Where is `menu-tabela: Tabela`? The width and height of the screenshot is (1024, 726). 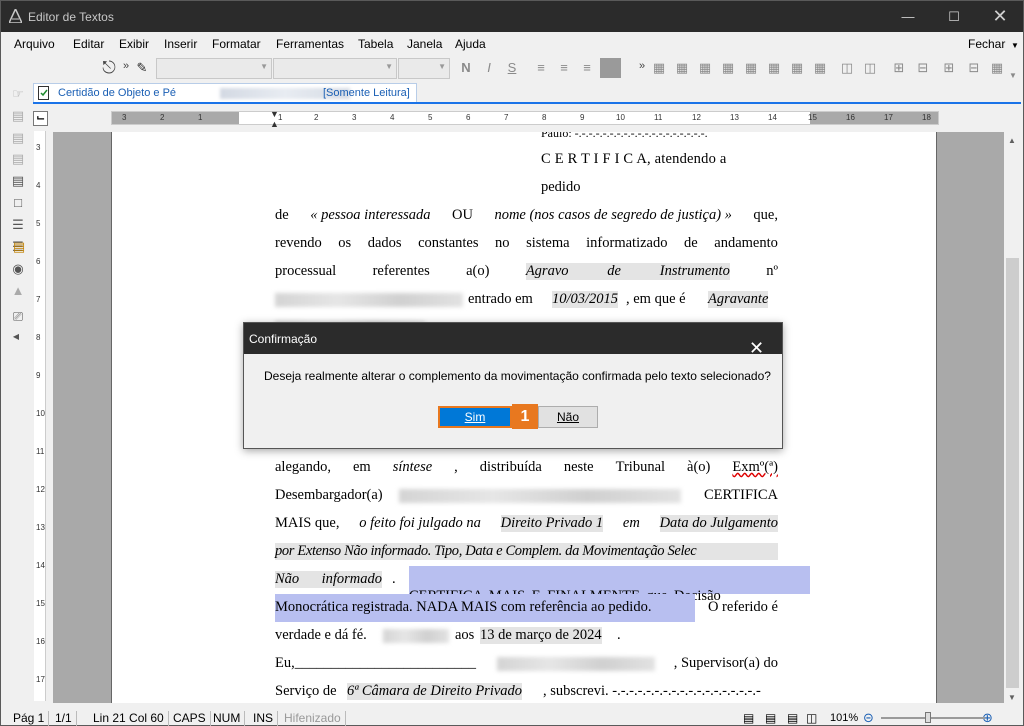
menu-tabela: Tabela is located at coordinates (375, 44).